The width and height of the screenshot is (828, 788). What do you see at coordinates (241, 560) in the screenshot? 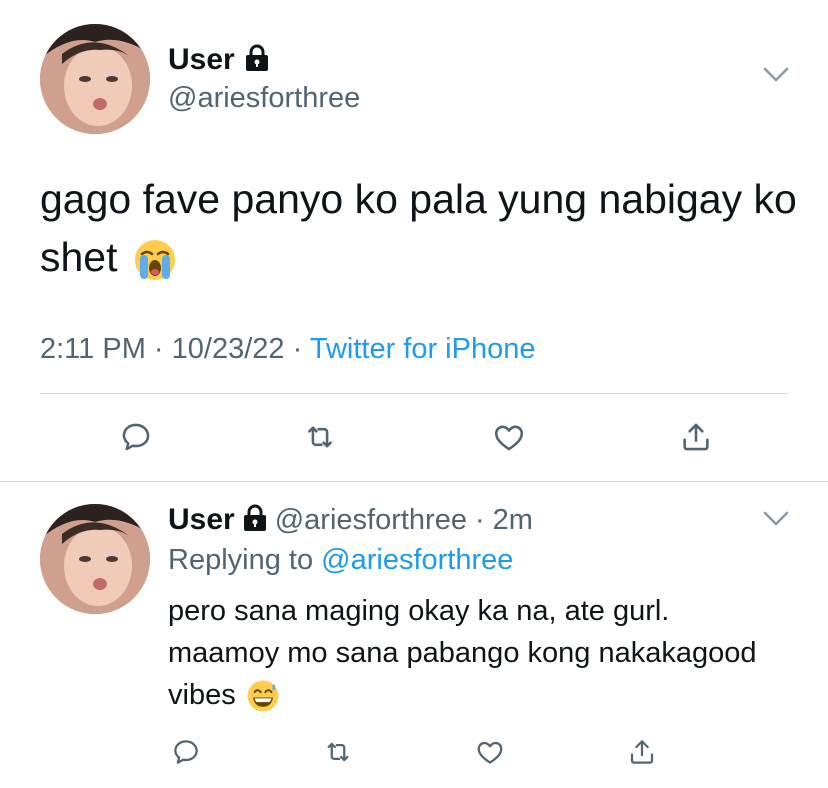
I see `replying-prefix: Replying to` at bounding box center [241, 560].